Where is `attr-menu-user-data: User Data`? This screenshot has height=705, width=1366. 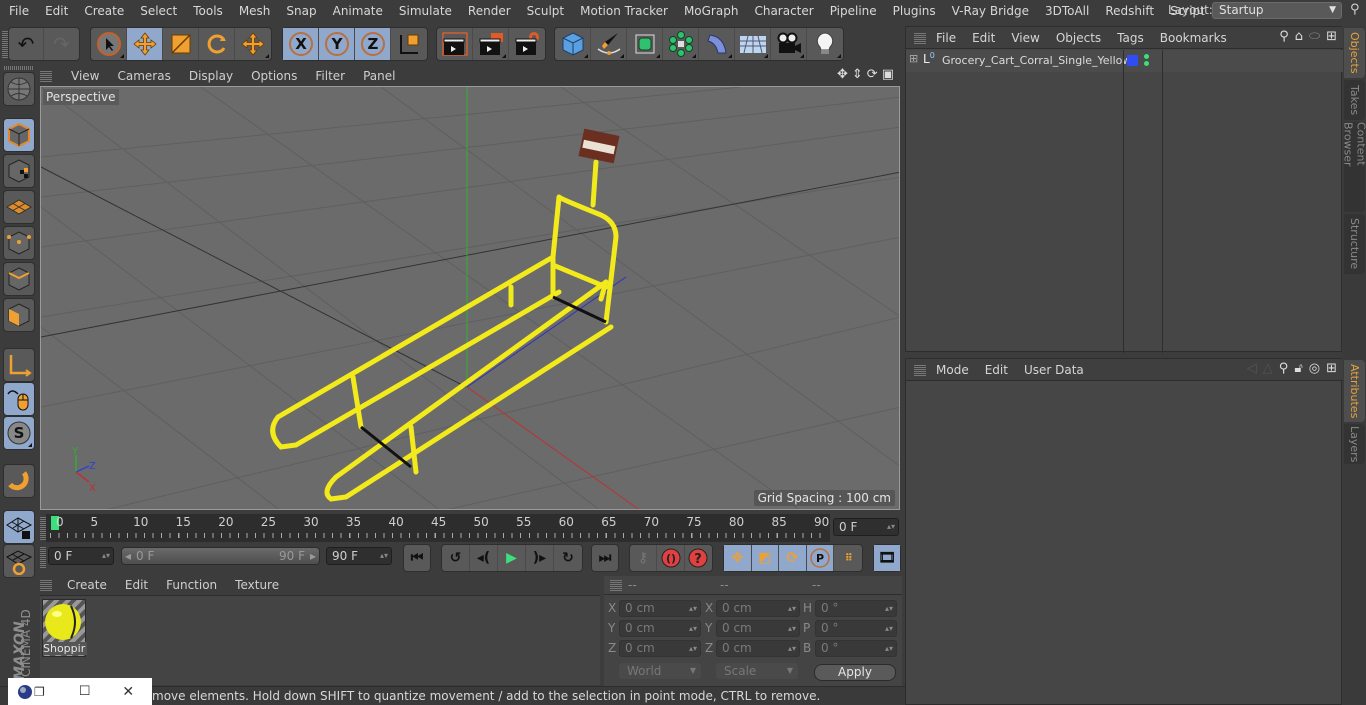
attr-menu-user-data: User Data is located at coordinates (1054, 370).